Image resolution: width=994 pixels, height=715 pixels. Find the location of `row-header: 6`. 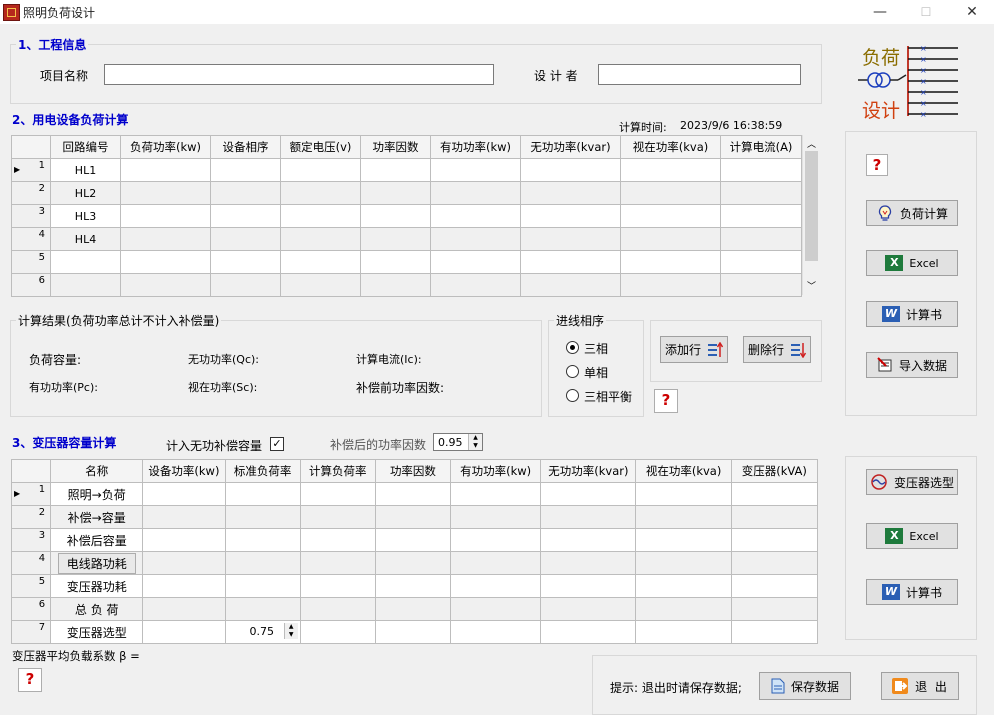

row-header: 6 is located at coordinates (31, 609).